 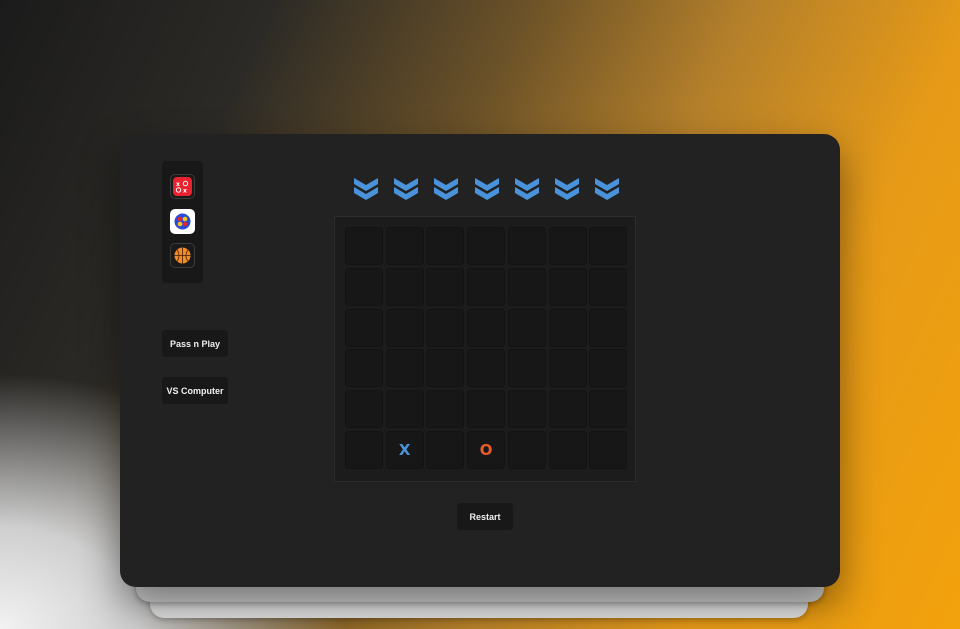 I want to click on pass-n-play-button: Pass n Play, so click(x=195, y=343).